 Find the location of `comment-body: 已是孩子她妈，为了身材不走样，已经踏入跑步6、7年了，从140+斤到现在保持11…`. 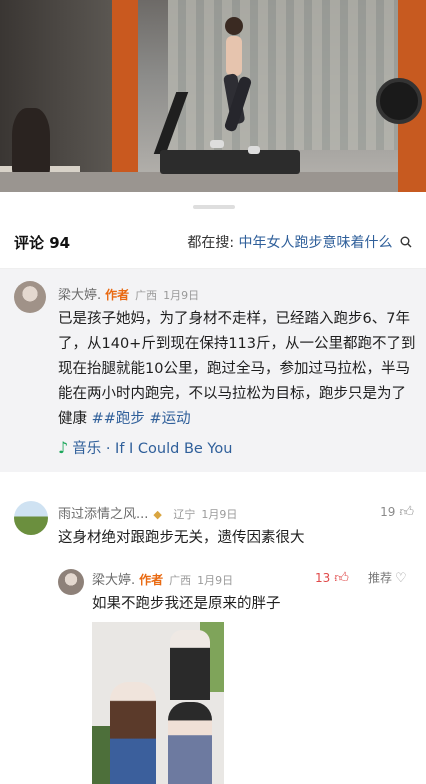

comment-body: 已是孩子她妈，为了身材不走样，已经踏入跑步6、7年了，从140+斤到现在保持11… is located at coordinates (237, 369).